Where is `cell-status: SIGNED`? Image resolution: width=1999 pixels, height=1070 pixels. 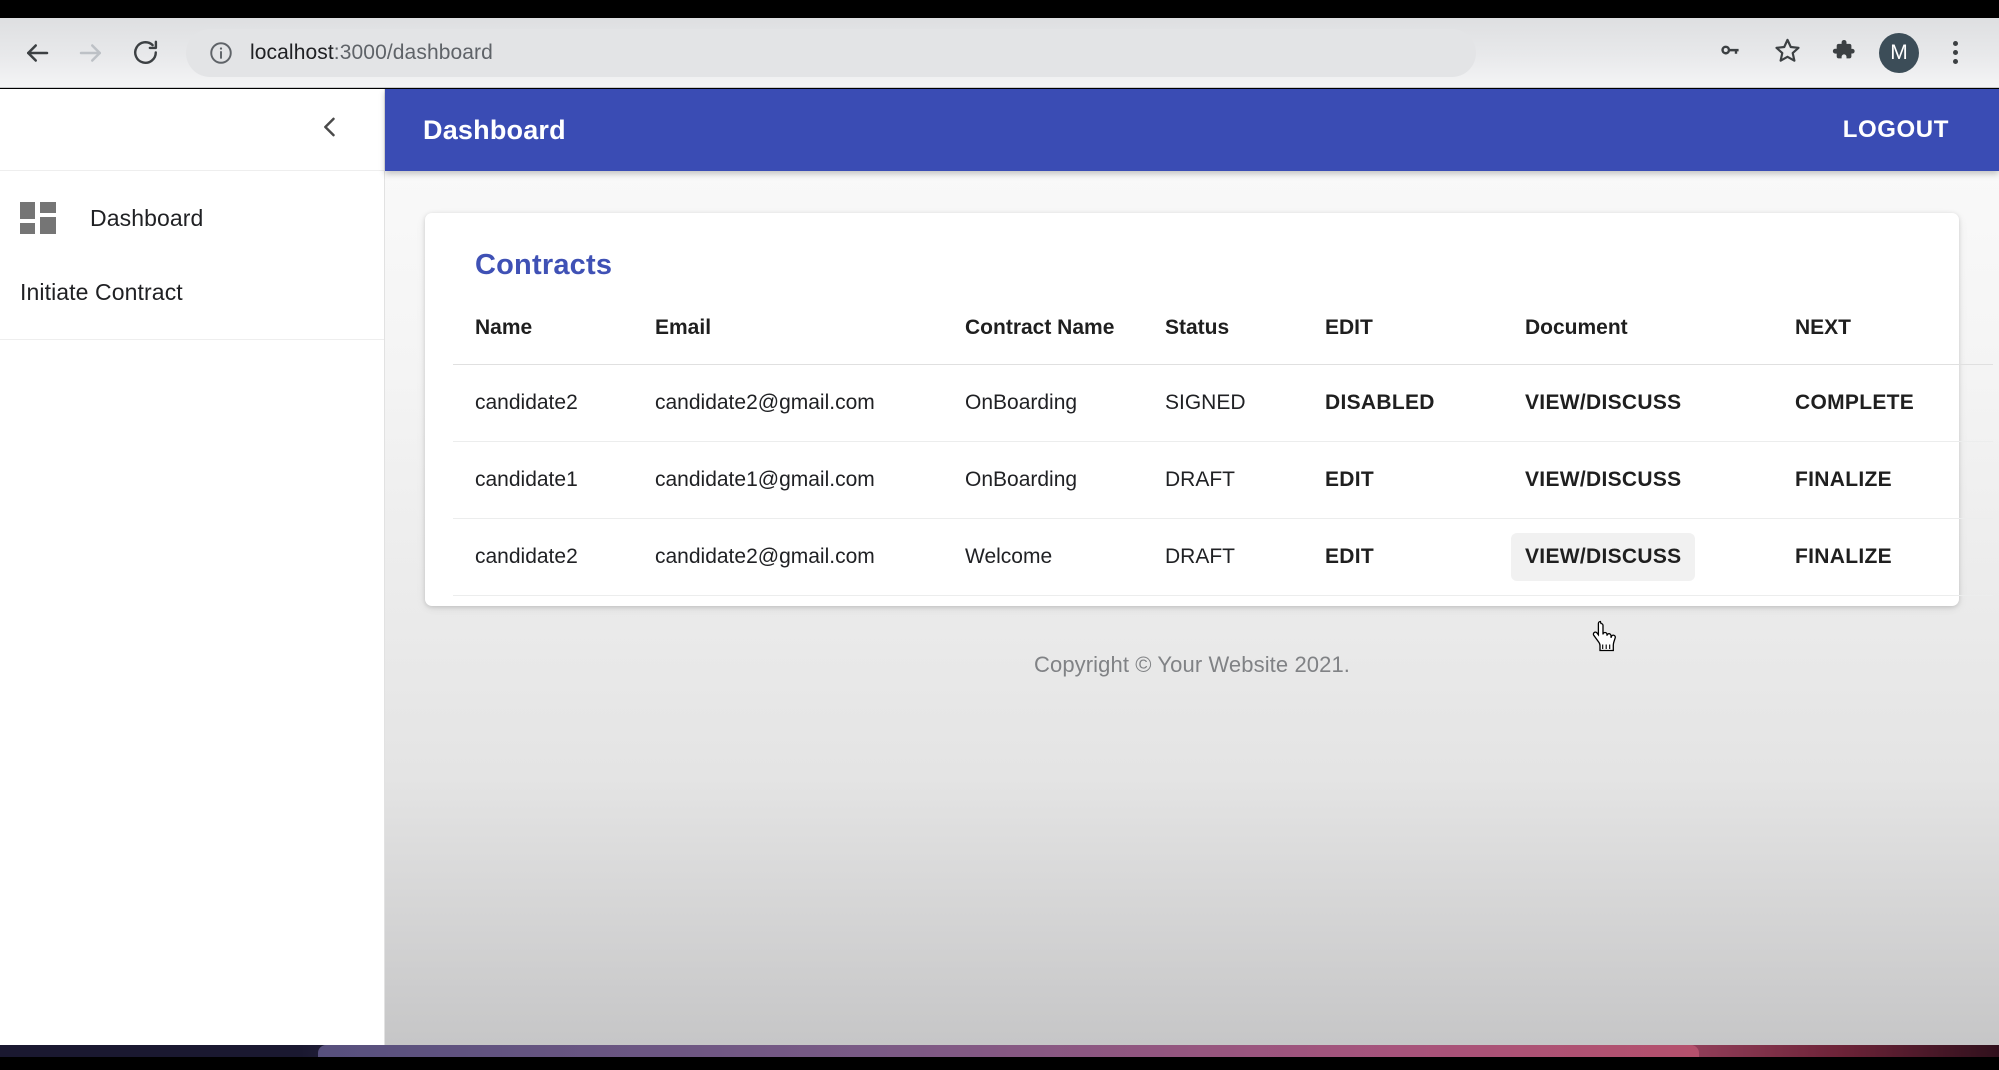 cell-status: SIGNED is located at coordinates (1223, 403).